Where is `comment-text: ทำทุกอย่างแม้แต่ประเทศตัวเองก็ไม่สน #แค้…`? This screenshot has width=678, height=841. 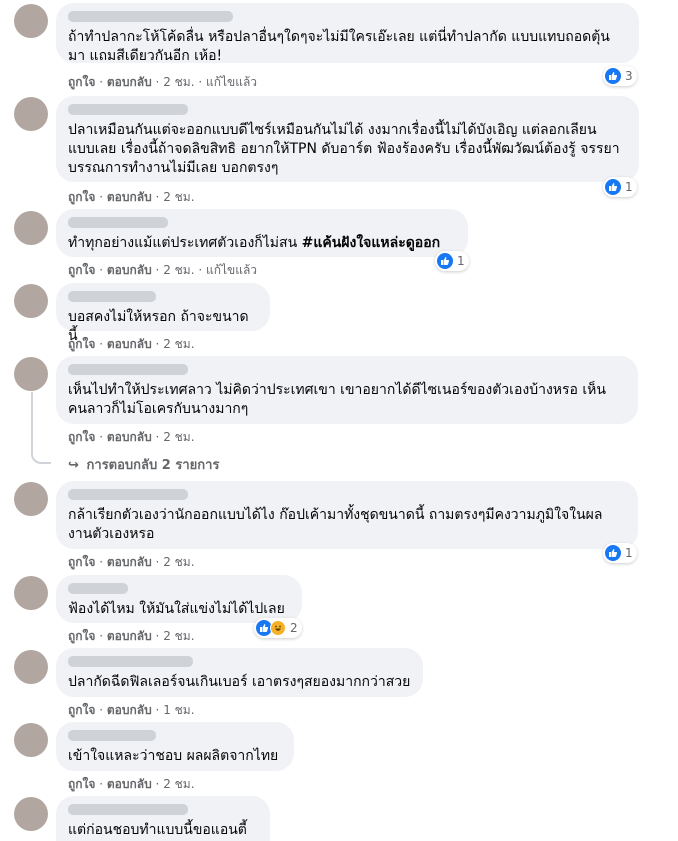 comment-text: ทำทุกอย่างแม้แต่ประเทศตัวเองก็ไม่สน #แค้… is located at coordinates (254, 243).